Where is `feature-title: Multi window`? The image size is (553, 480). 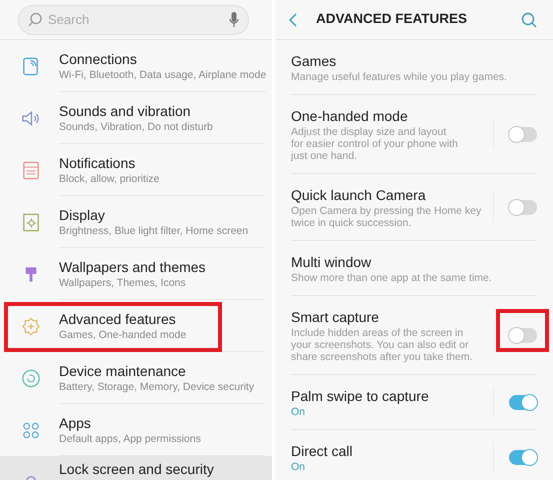
feature-title: Multi window is located at coordinates (331, 262).